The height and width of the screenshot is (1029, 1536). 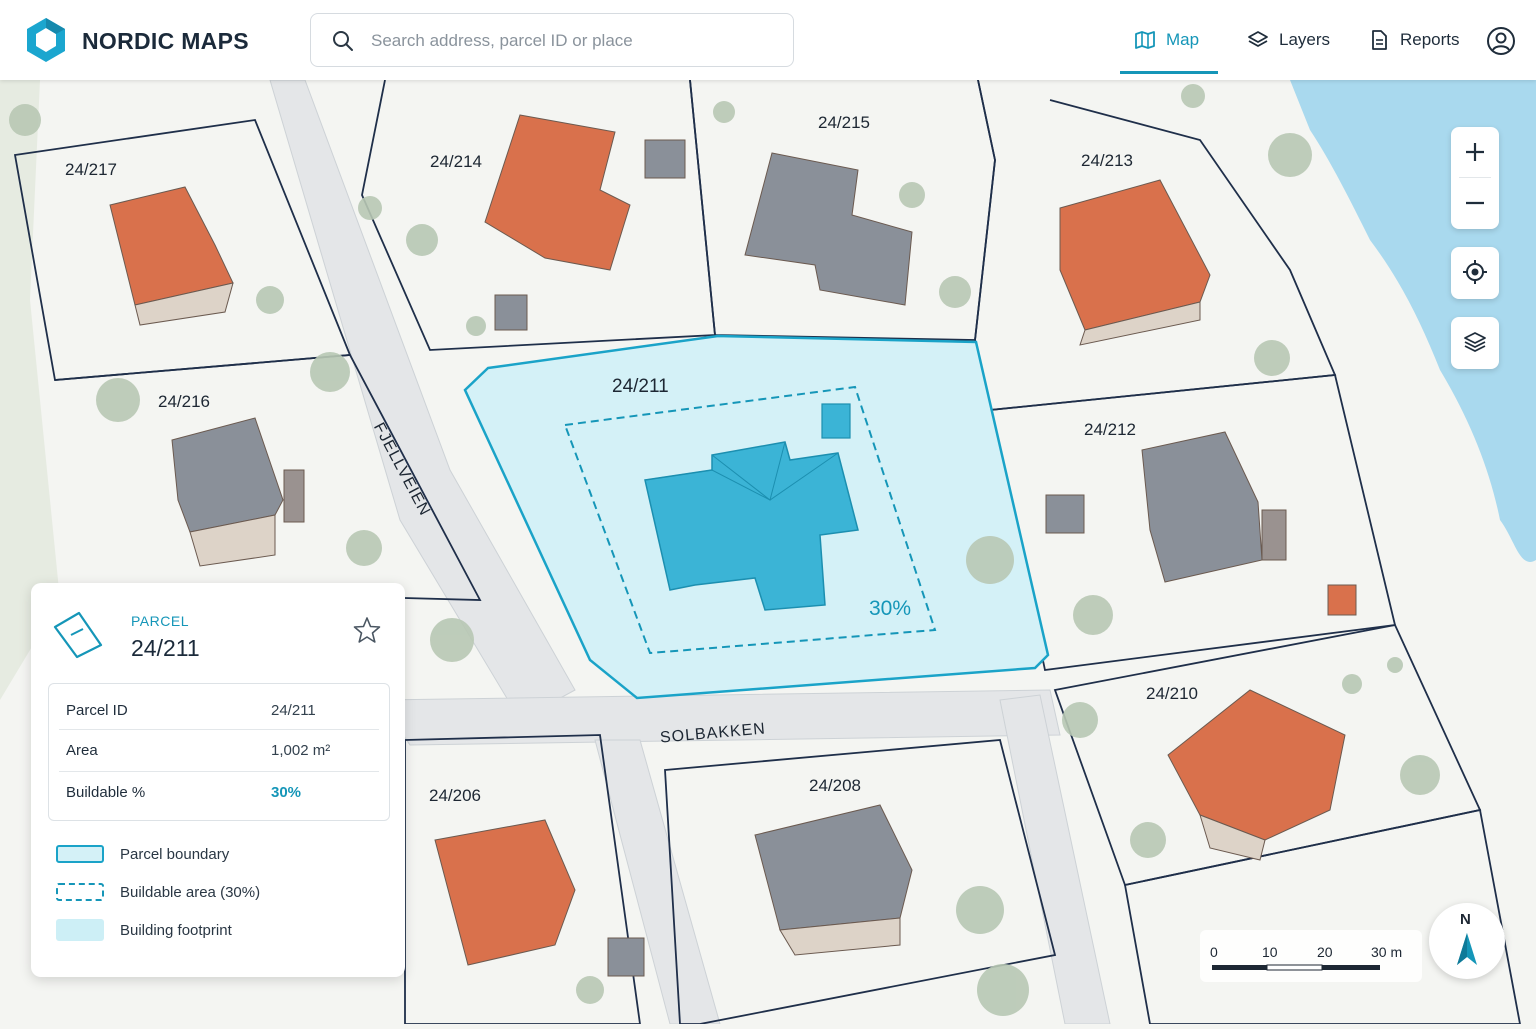 I want to click on locate-button, so click(x=1475, y=273).